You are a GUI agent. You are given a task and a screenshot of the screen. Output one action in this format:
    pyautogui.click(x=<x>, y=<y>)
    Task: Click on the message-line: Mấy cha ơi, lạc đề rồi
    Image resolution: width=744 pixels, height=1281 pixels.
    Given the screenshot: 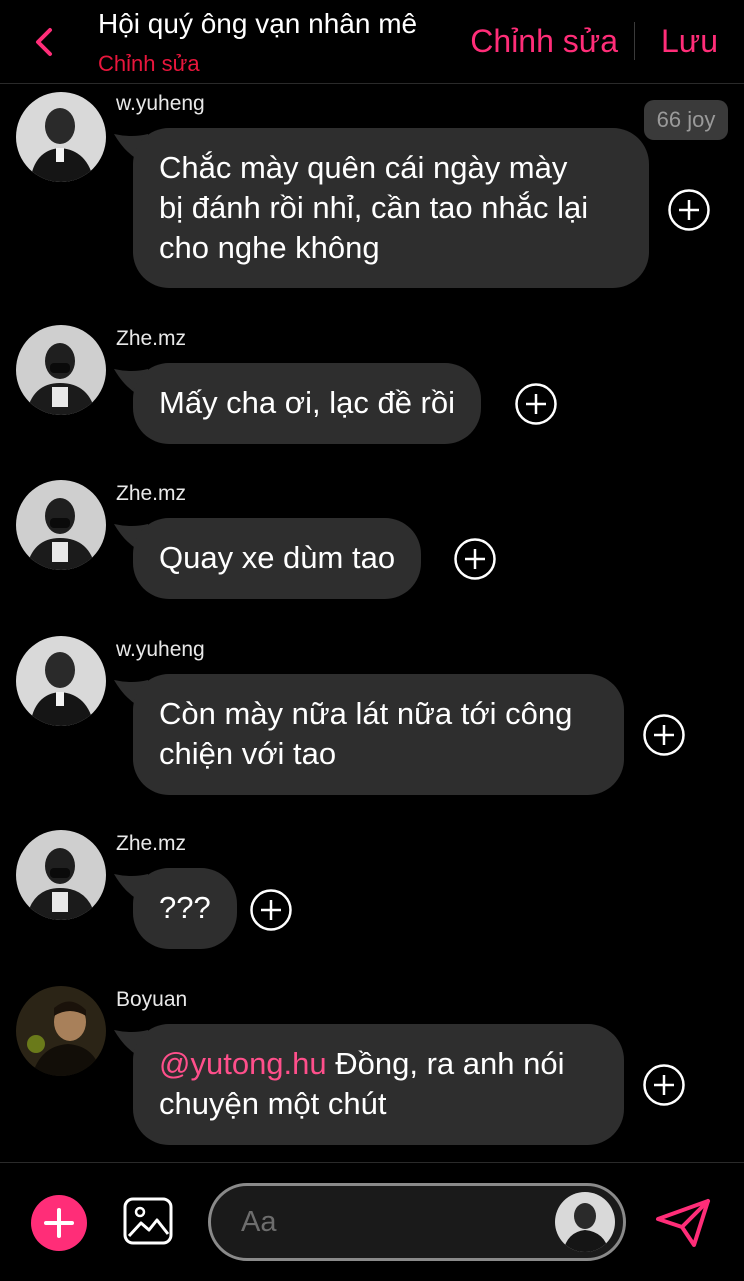 What is the action you would take?
    pyautogui.click(x=307, y=402)
    